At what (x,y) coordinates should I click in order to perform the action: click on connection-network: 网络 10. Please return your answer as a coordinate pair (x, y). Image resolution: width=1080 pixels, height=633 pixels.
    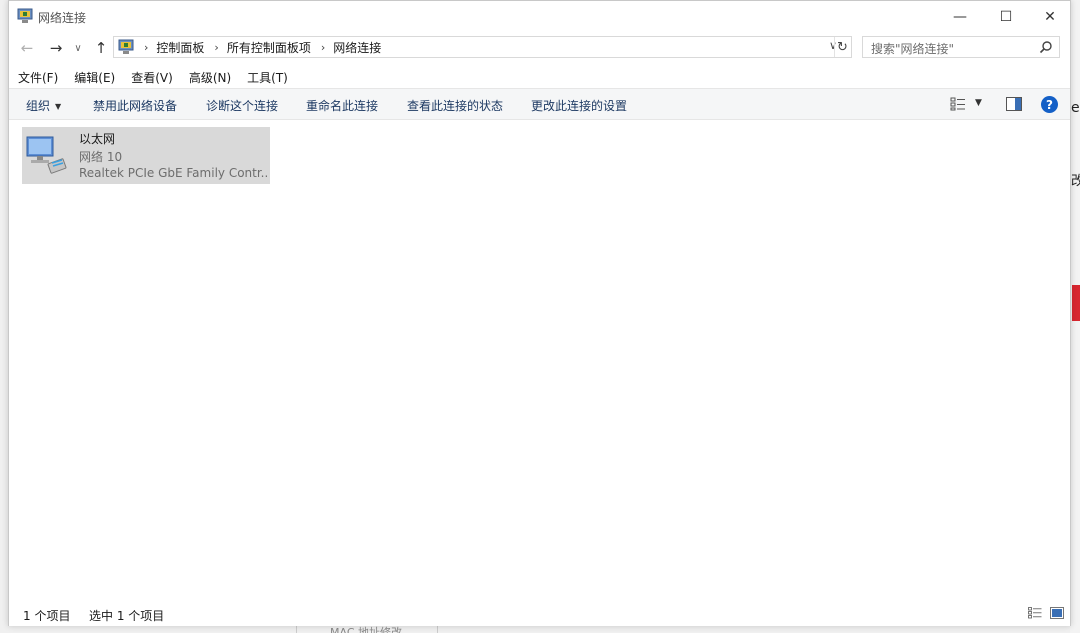
    Looking at the image, I should click on (101, 157).